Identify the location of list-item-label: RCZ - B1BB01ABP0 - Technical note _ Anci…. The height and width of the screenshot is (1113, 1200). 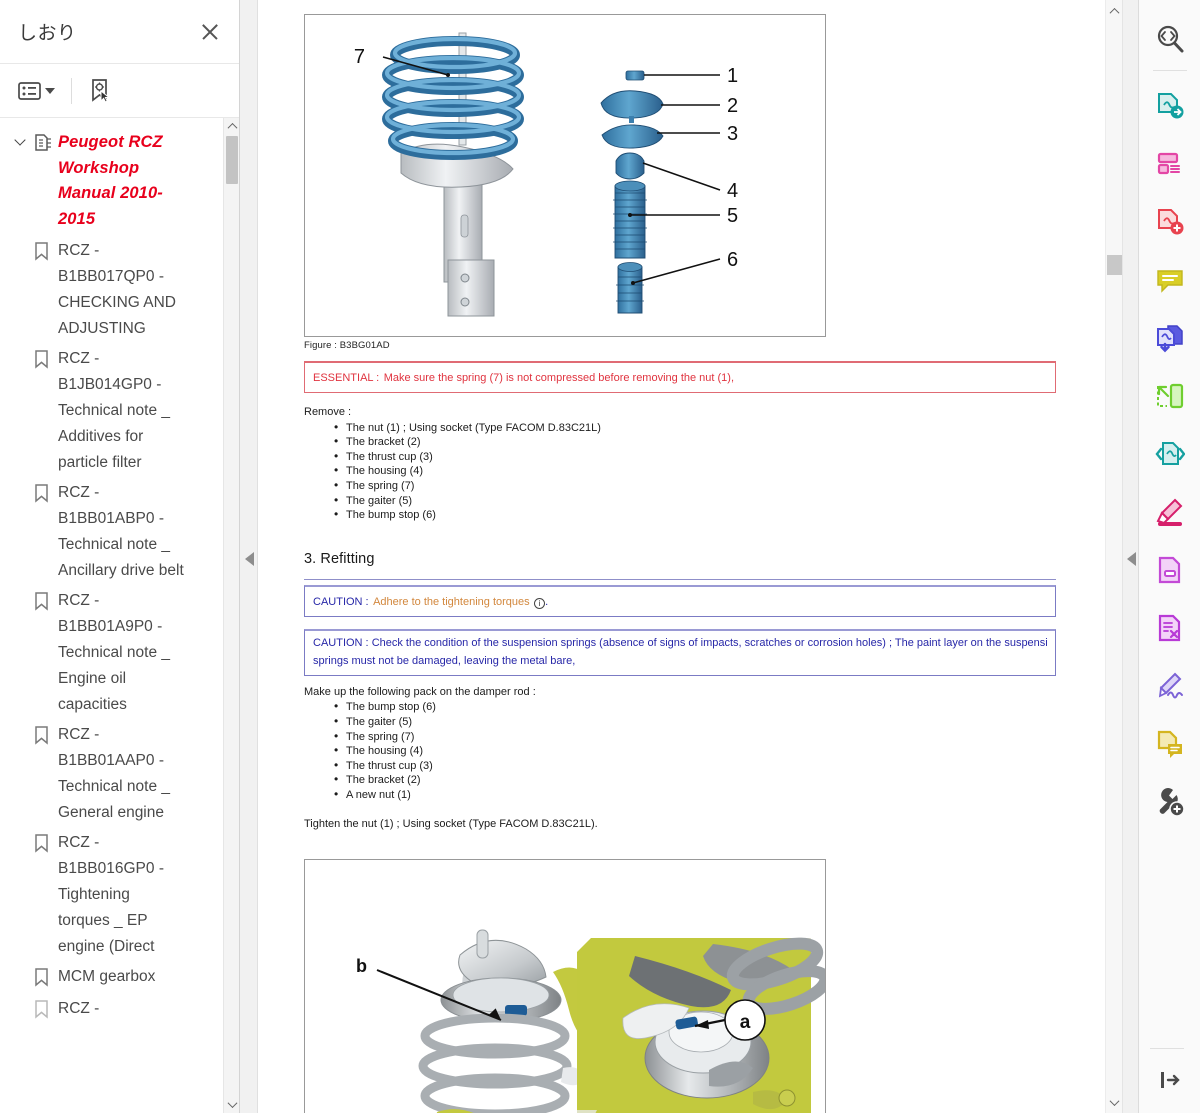
(121, 531).